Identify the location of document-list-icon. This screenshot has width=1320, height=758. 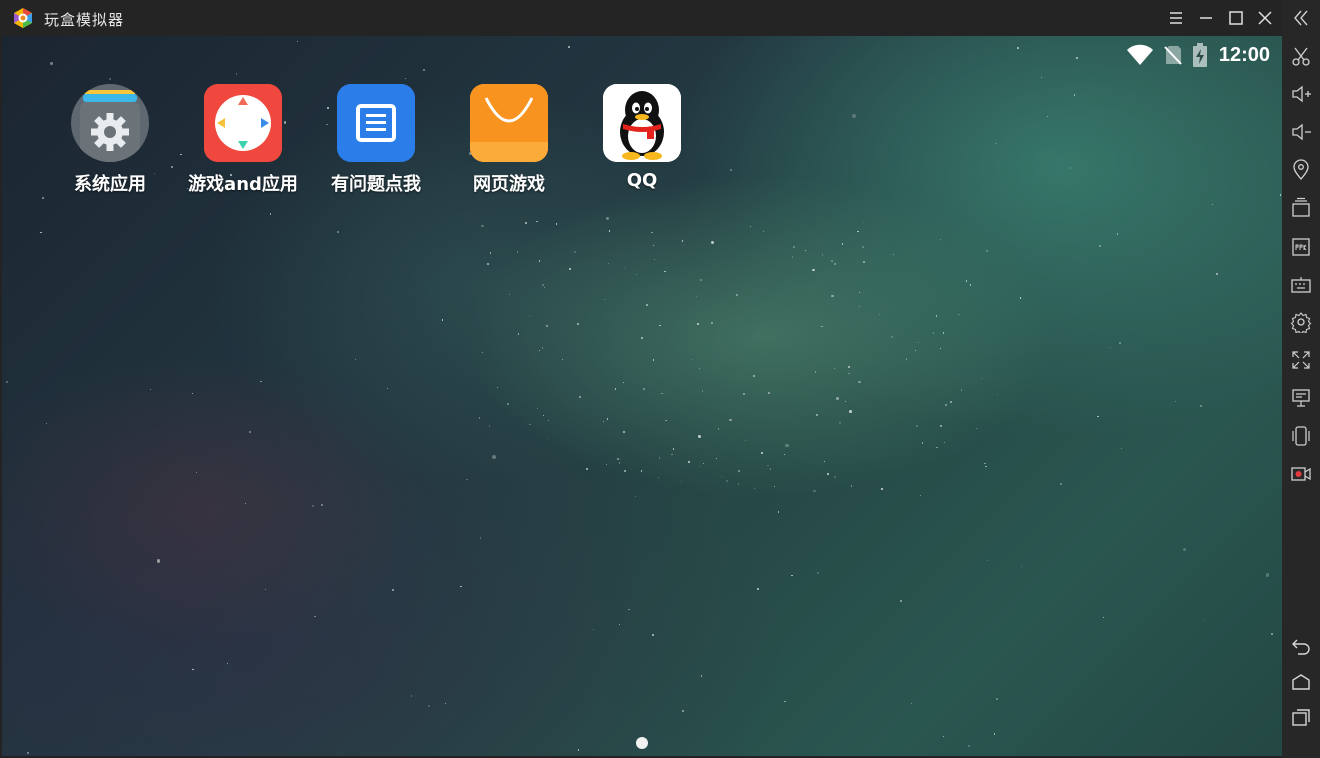
(376, 123).